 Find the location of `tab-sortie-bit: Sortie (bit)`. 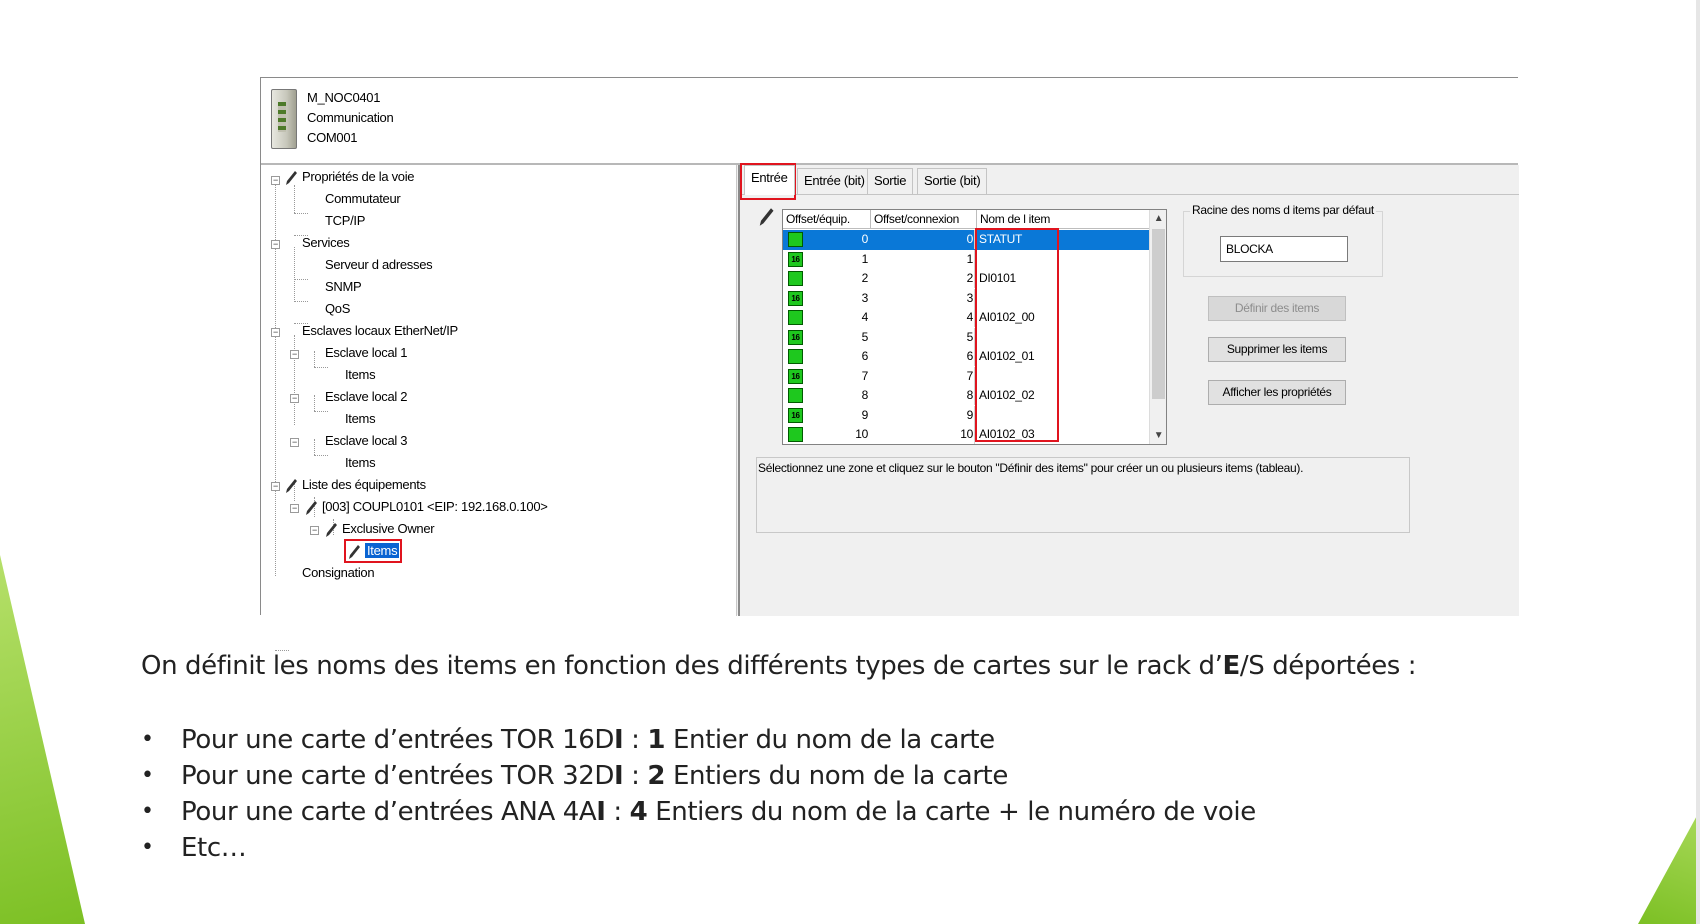

tab-sortie-bit: Sortie (bit) is located at coordinates (952, 181).